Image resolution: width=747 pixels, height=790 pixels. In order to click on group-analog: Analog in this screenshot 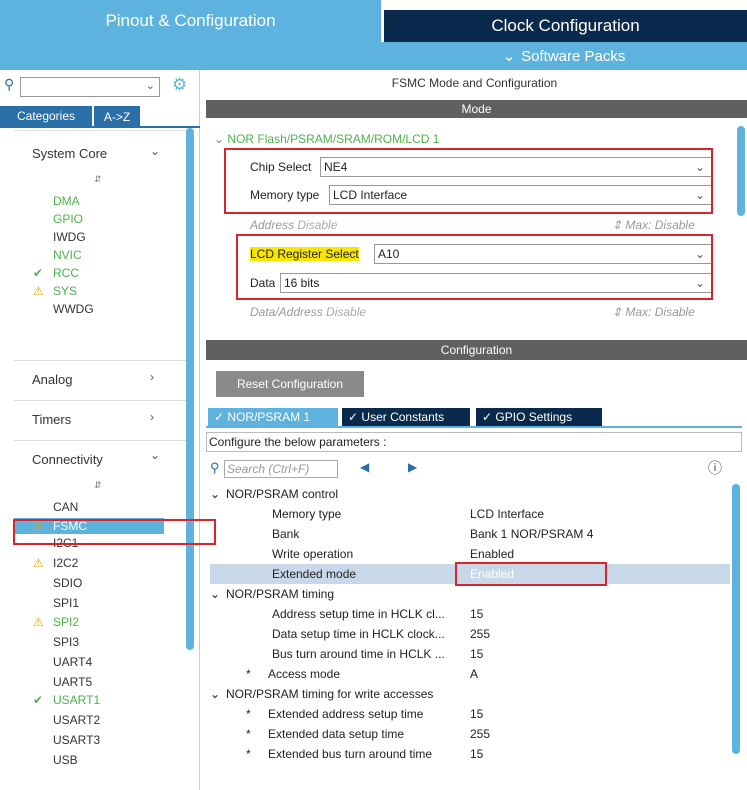, I will do `click(52, 379)`.